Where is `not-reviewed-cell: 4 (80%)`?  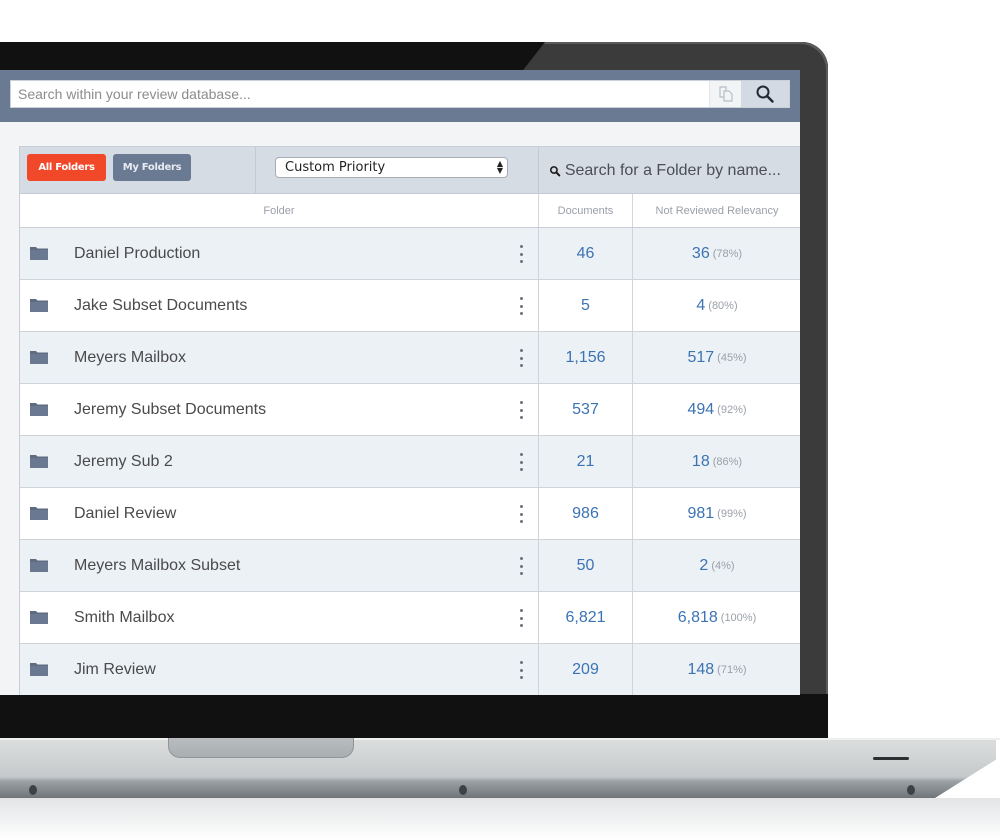 not-reviewed-cell: 4 (80%) is located at coordinates (716, 305).